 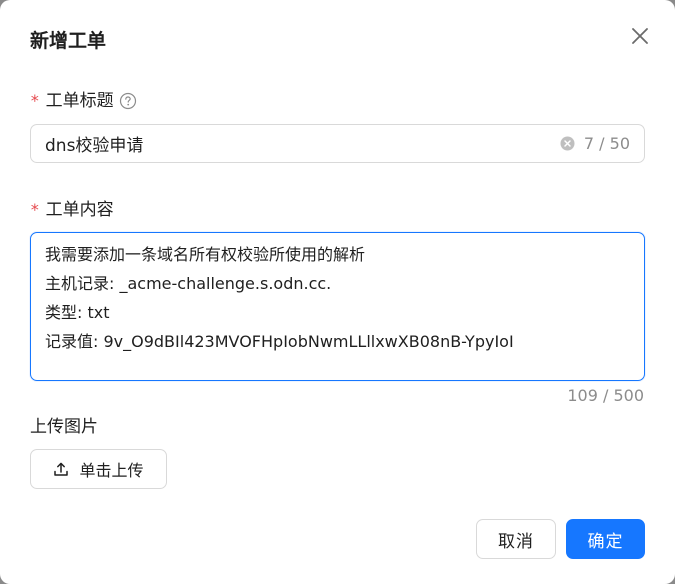 I want to click on upload-icon, so click(x=61, y=469).